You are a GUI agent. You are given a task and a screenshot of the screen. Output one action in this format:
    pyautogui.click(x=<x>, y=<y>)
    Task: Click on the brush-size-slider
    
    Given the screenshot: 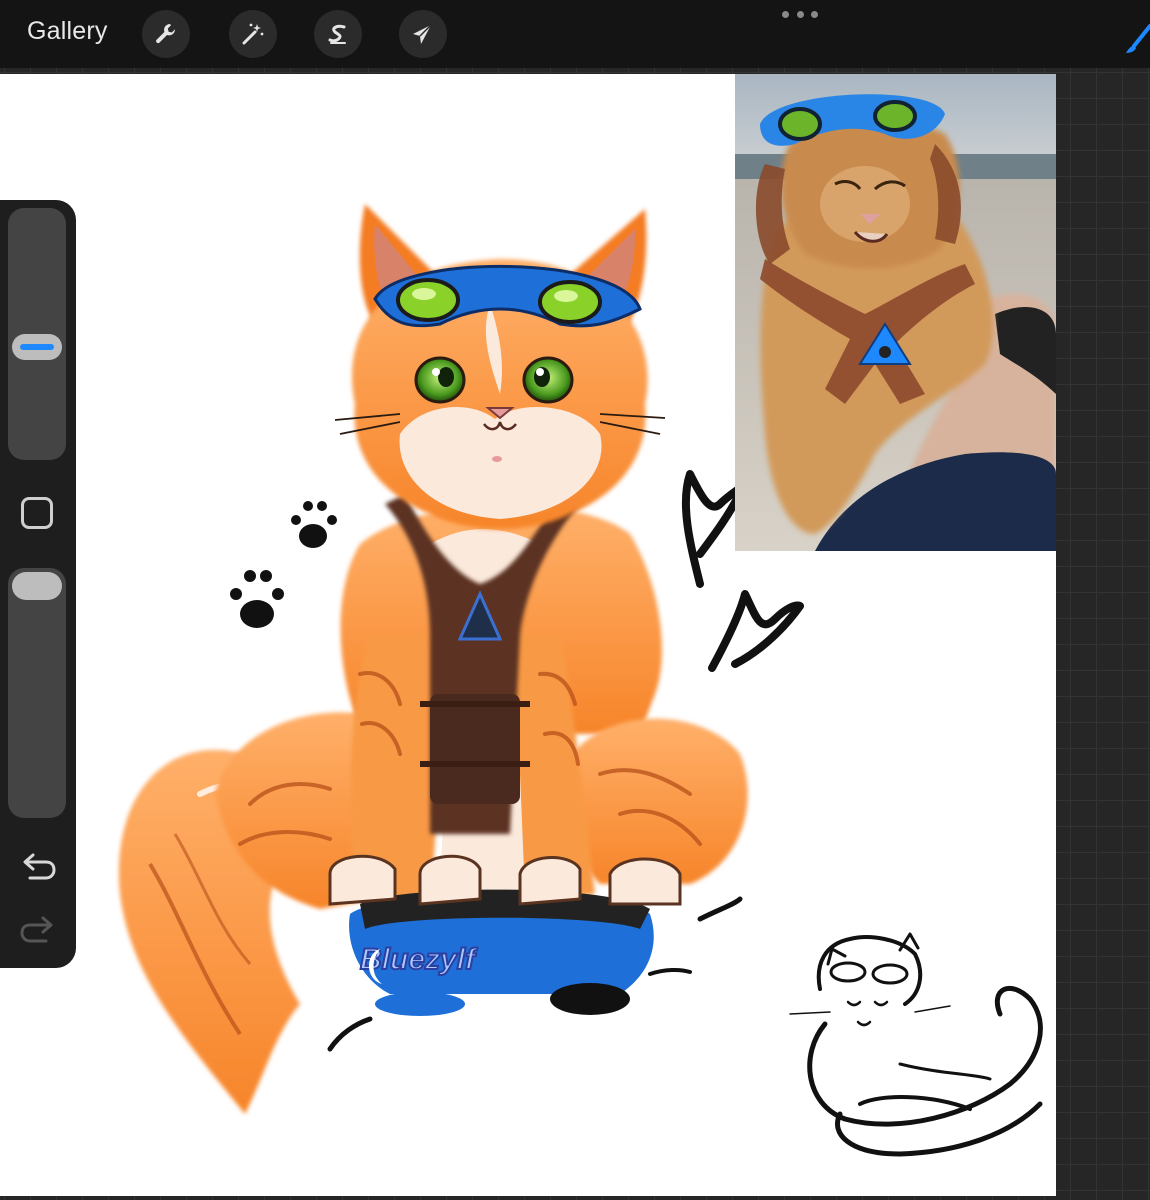 What is the action you would take?
    pyautogui.click(x=37, y=334)
    